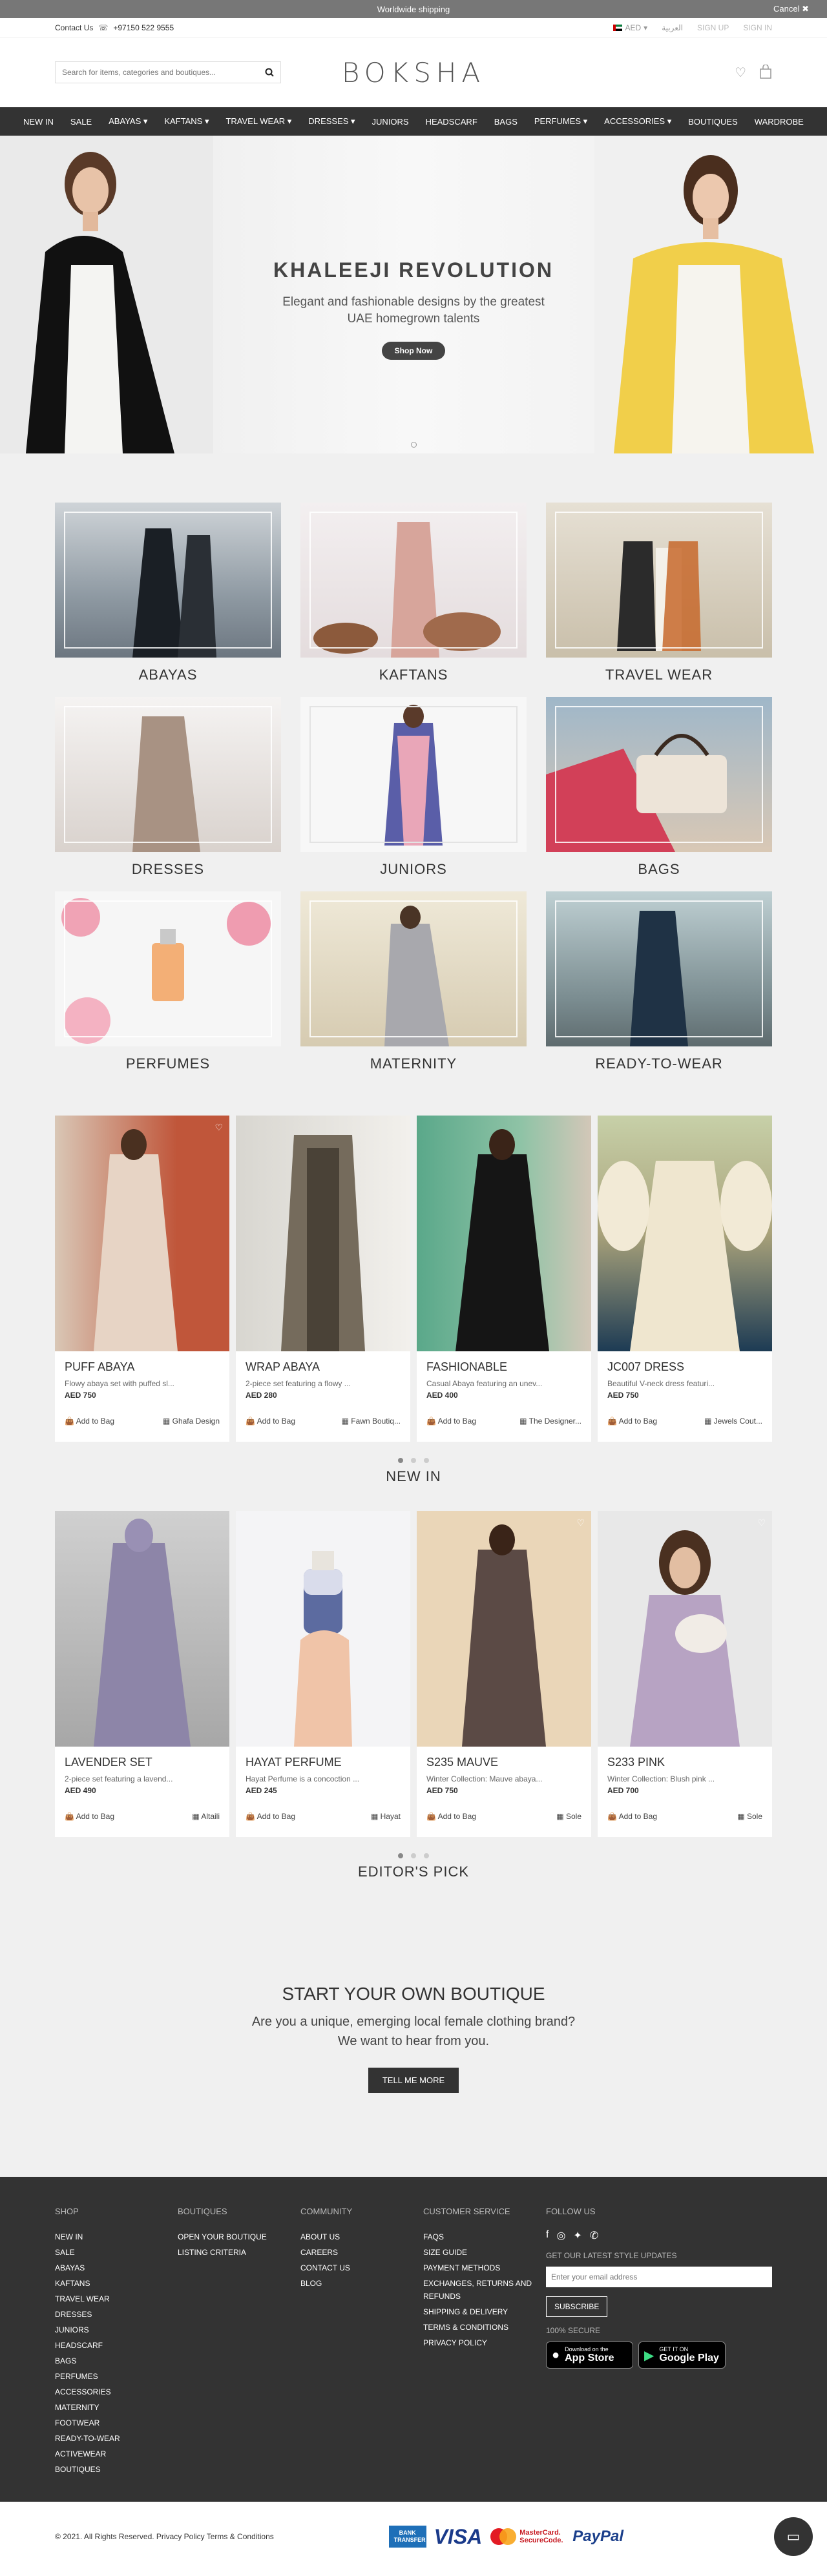  I want to click on product-name: LAVENDER SET, so click(142, 1762).